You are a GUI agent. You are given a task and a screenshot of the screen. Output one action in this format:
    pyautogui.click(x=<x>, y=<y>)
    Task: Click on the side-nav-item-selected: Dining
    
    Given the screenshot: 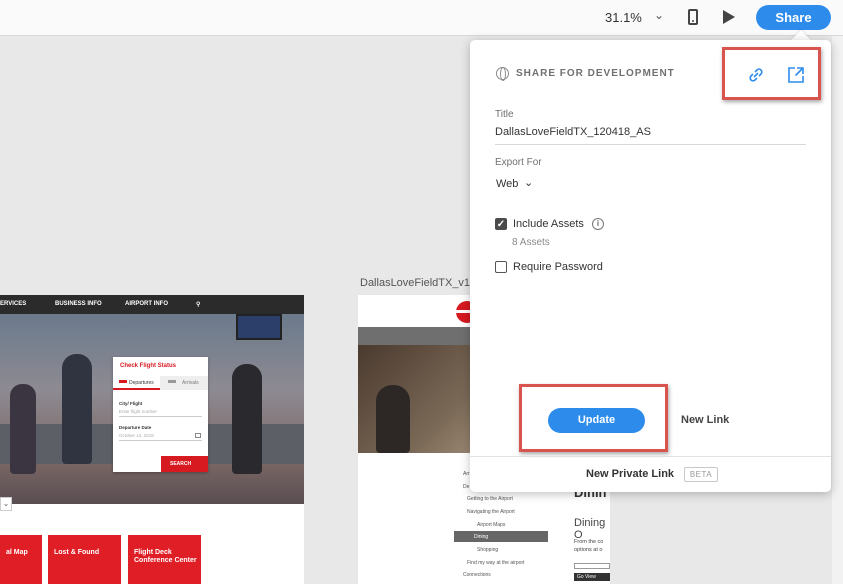 What is the action you would take?
    pyautogui.click(x=501, y=536)
    